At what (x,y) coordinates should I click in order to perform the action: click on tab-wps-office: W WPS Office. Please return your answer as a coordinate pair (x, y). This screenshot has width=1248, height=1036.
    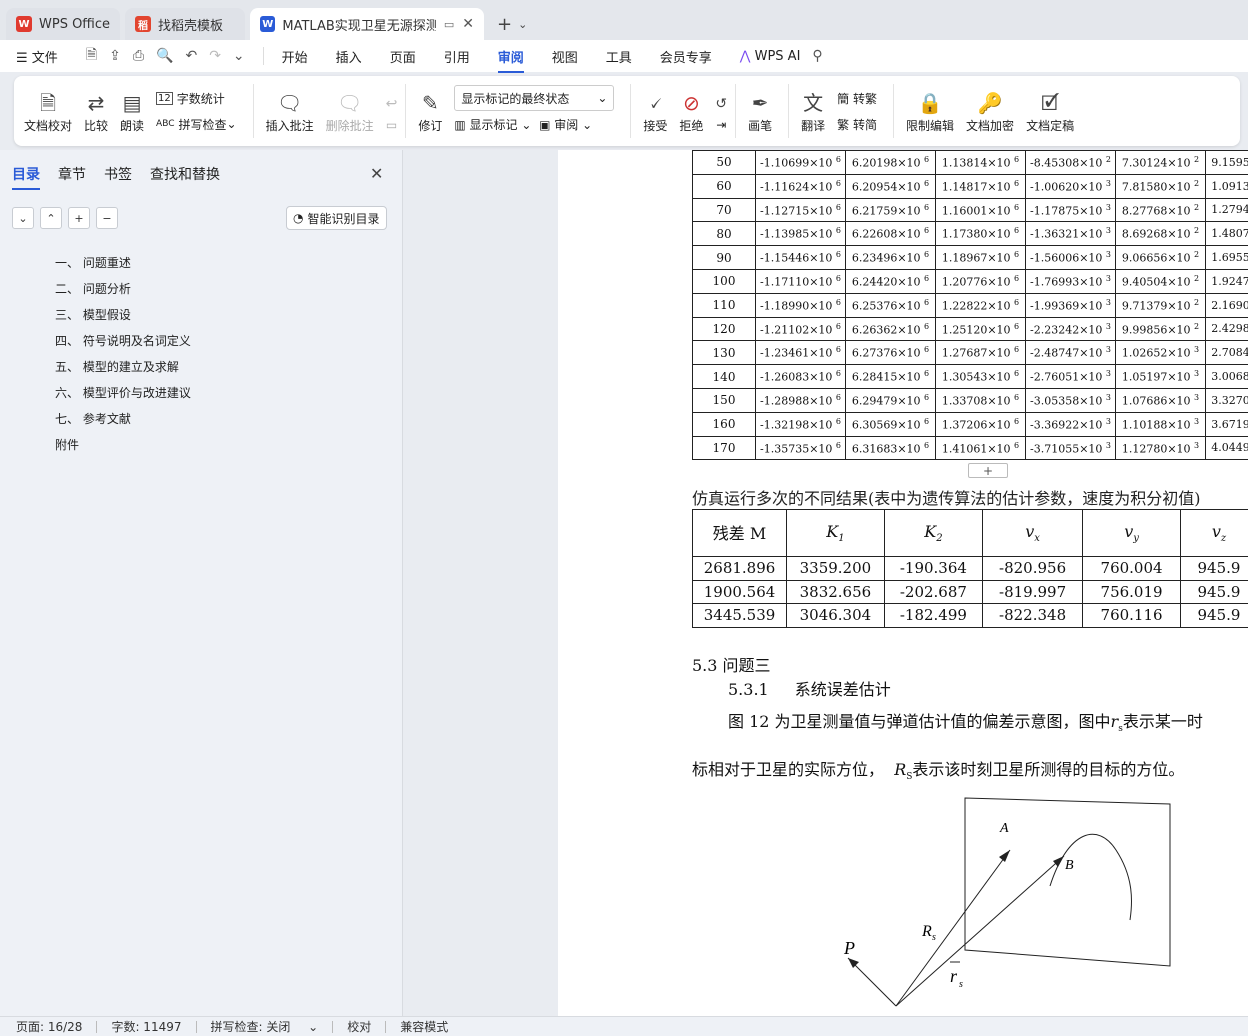
    Looking at the image, I should click on (63, 24).